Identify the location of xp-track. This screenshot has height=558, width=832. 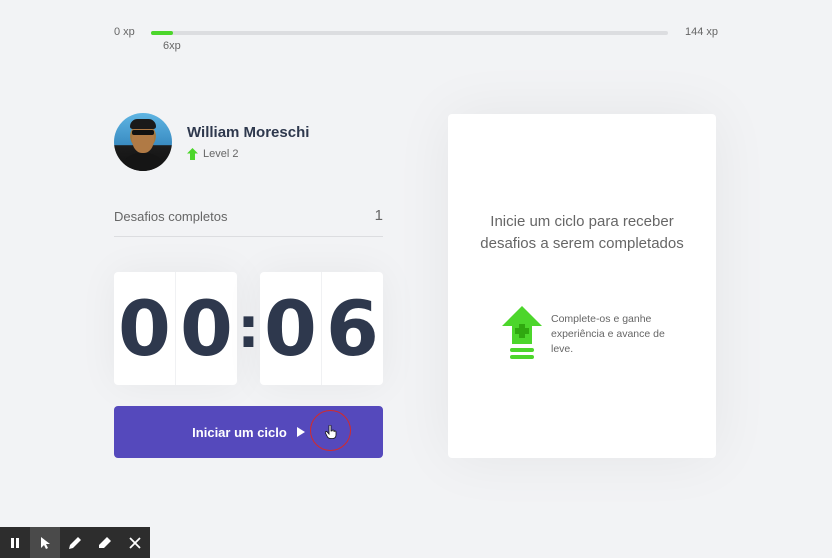
(409, 33).